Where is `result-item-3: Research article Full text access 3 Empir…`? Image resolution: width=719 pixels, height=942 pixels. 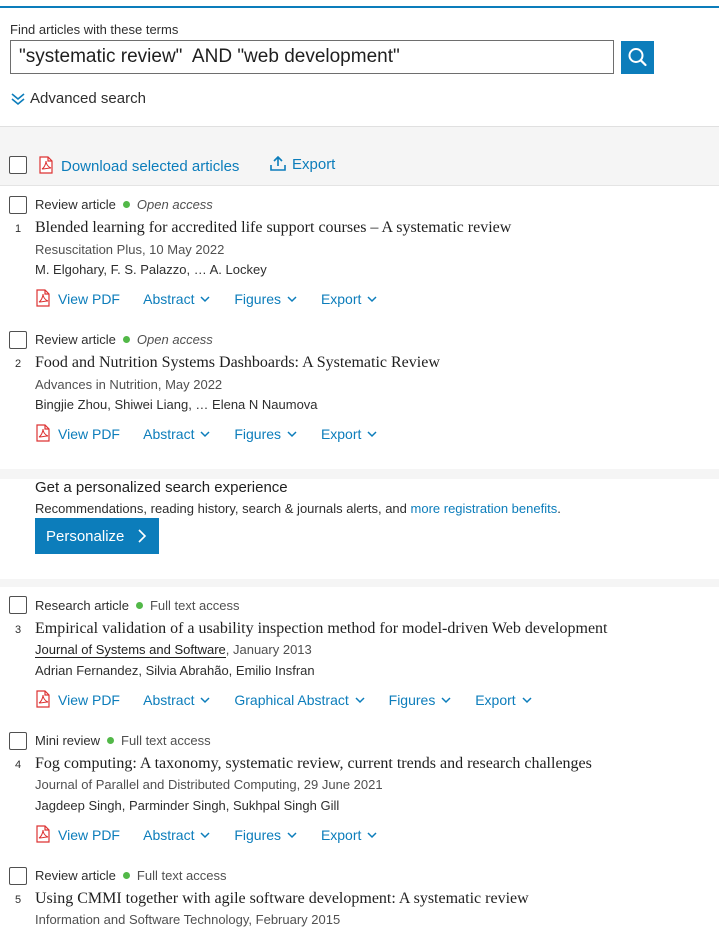 result-item-3: Research article Full text access 3 Empir… is located at coordinates (359, 657).